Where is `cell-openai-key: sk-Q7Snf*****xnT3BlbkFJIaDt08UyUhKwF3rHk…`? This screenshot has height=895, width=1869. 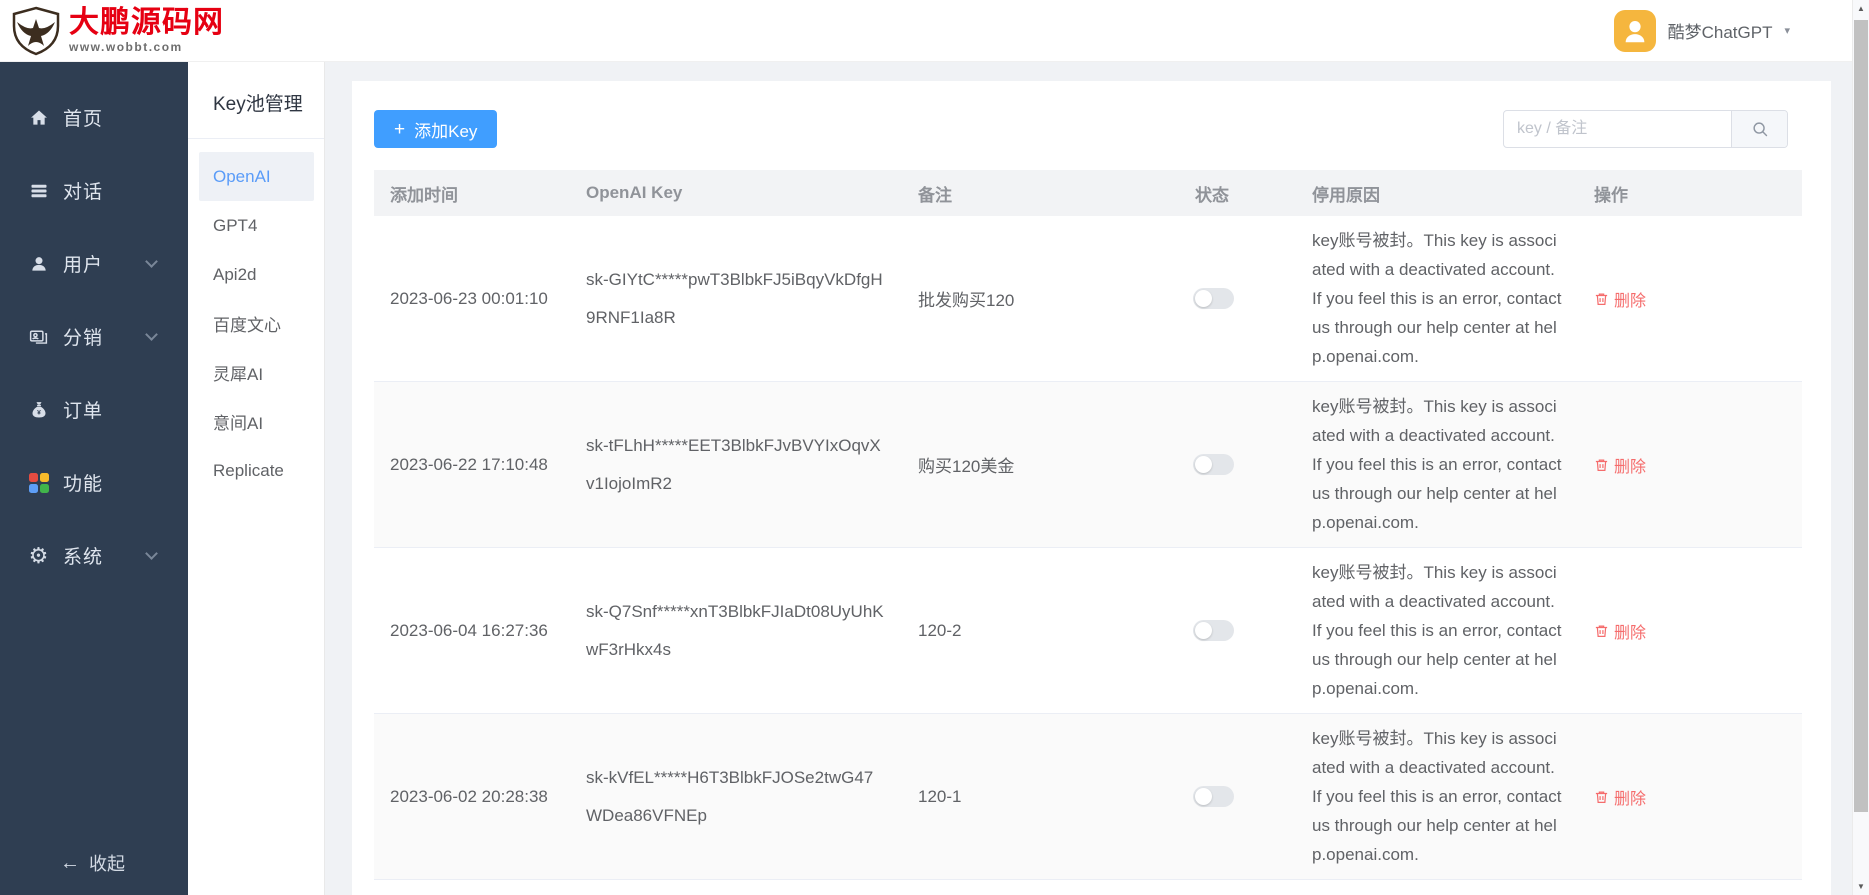 cell-openai-key: sk-Q7Snf*****xnT3BlbkFJIaDt08UyUhKwF3rHk… is located at coordinates (735, 630).